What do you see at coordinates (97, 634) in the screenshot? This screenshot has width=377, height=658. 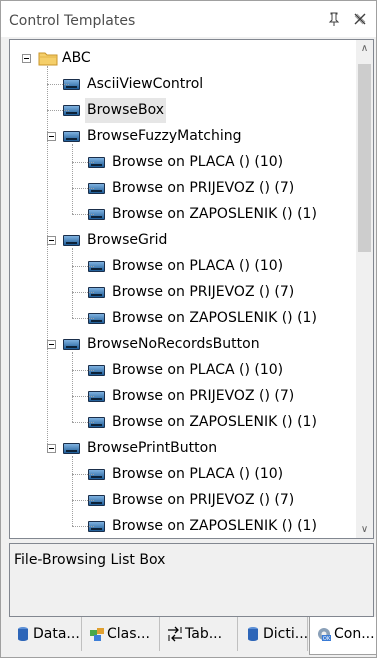 I see `classes-icon` at bounding box center [97, 634].